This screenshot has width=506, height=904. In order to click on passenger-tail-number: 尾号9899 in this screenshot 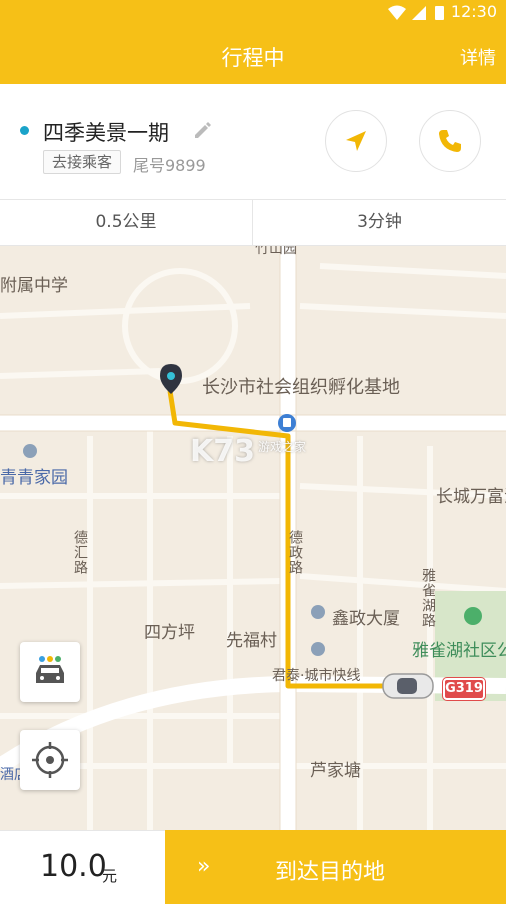, I will do `click(169, 165)`.